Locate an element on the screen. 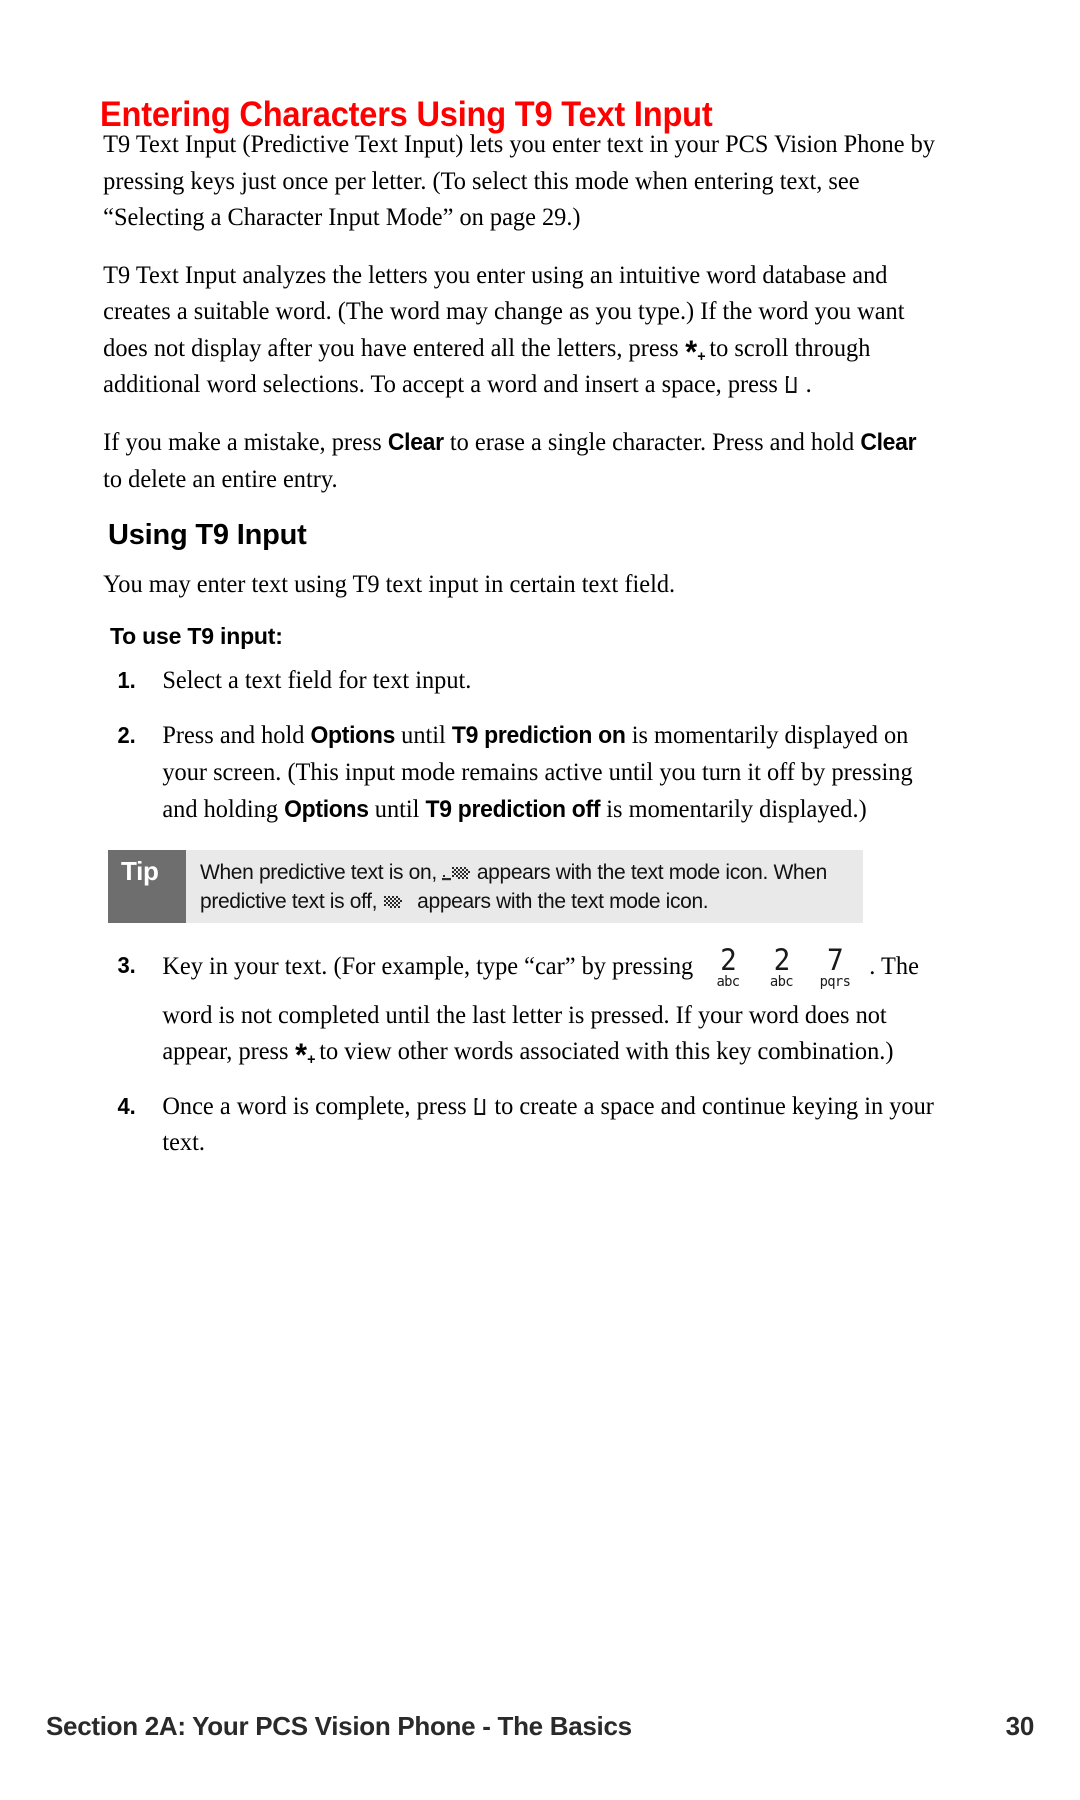  footer-page-number: 30 is located at coordinates (1020, 1726).